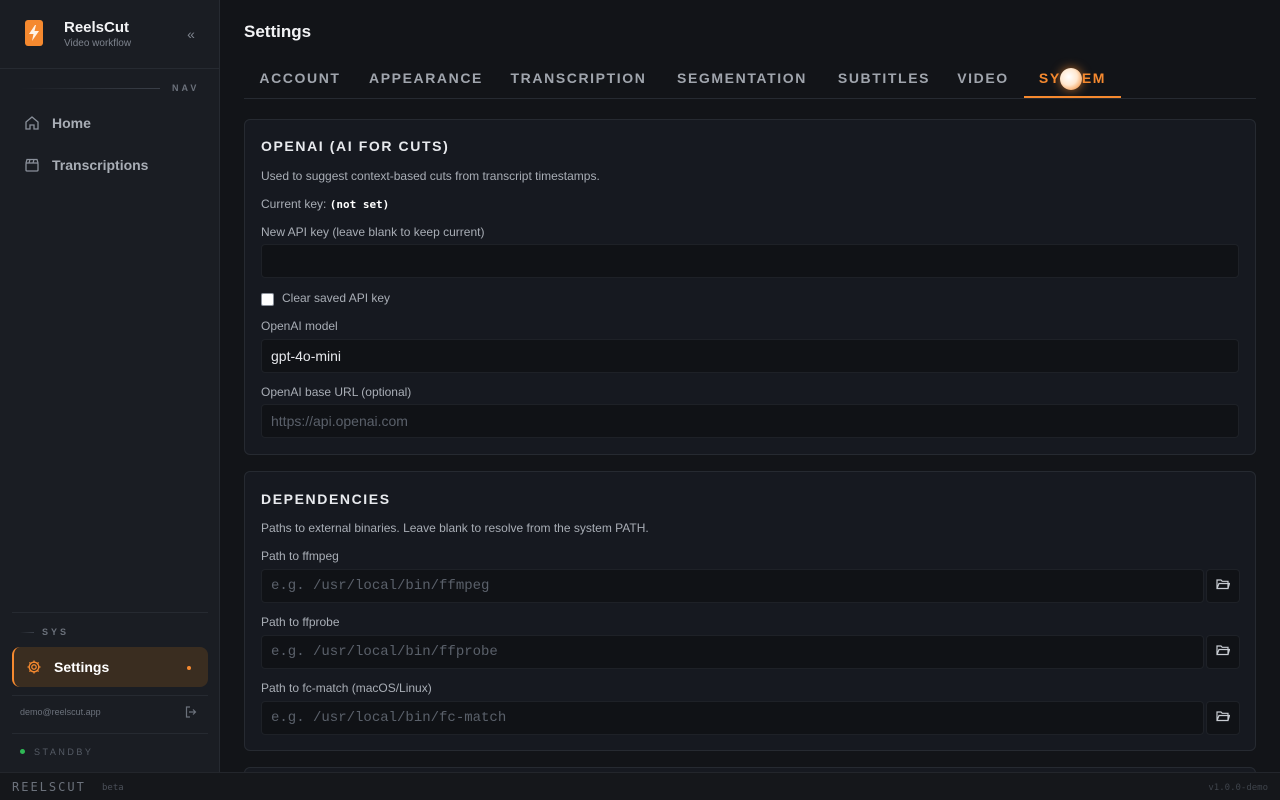  What do you see at coordinates (34, 33) in the screenshot?
I see `lightning-logo-icon` at bounding box center [34, 33].